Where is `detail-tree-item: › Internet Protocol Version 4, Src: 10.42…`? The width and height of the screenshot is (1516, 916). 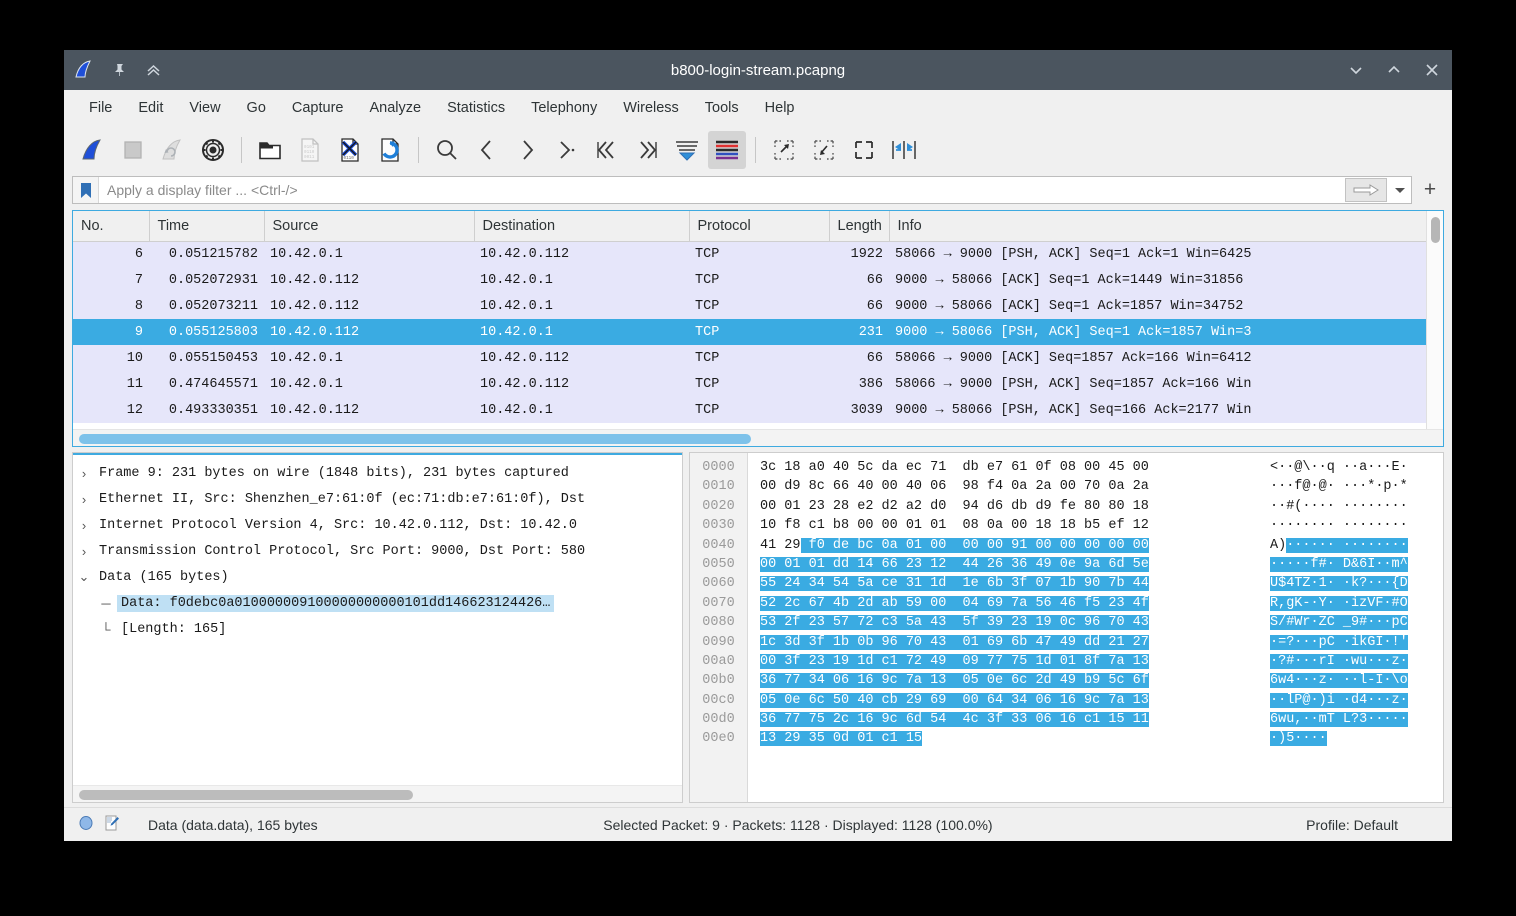 detail-tree-item: › Internet Protocol Version 4, Src: 10.42… is located at coordinates (377, 525).